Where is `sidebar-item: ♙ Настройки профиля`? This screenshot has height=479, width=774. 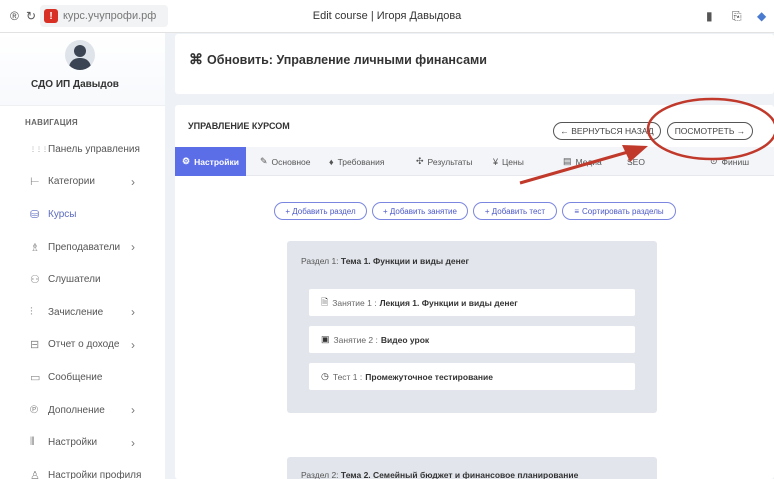 sidebar-item: ♙ Настройки профиля is located at coordinates (82, 469).